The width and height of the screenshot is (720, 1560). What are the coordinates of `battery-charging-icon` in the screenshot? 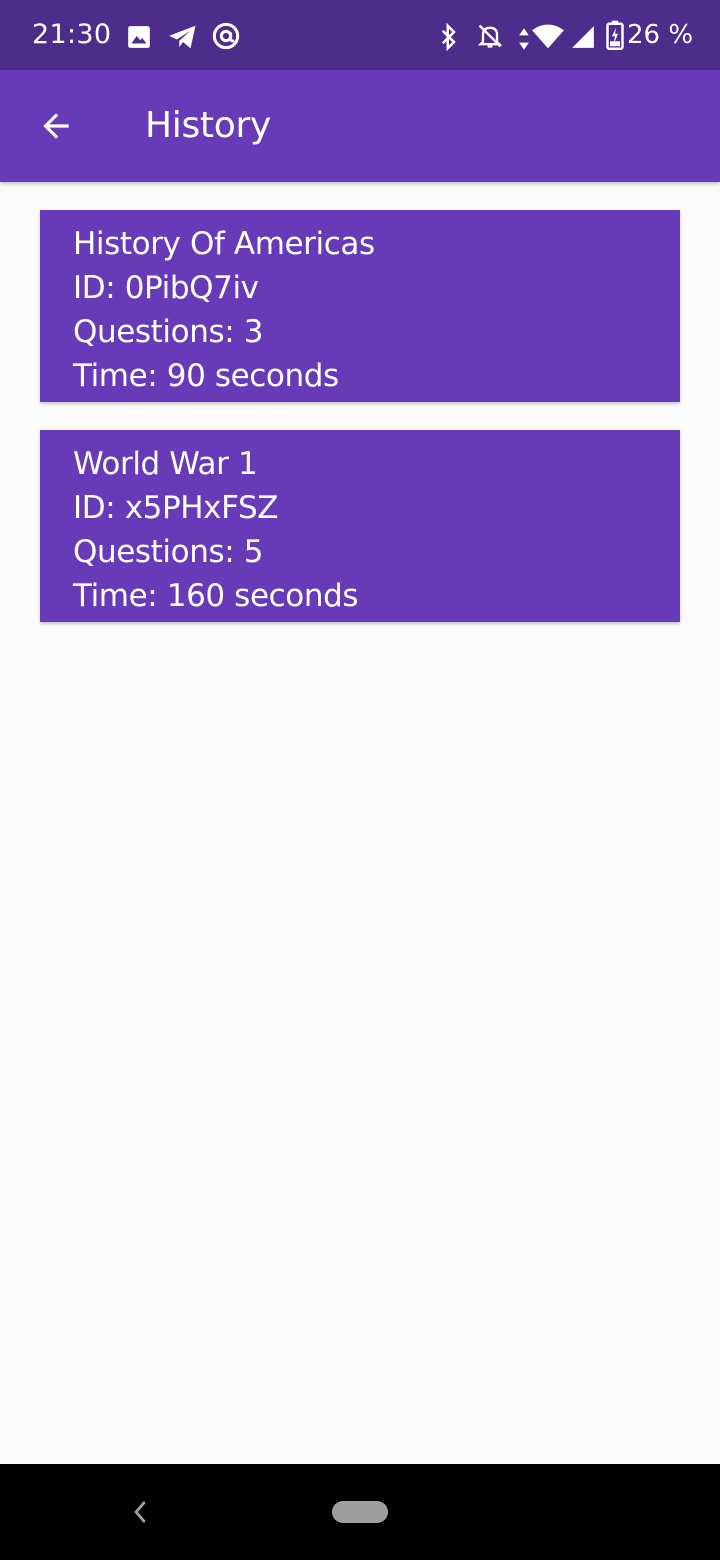 It's located at (615, 35).